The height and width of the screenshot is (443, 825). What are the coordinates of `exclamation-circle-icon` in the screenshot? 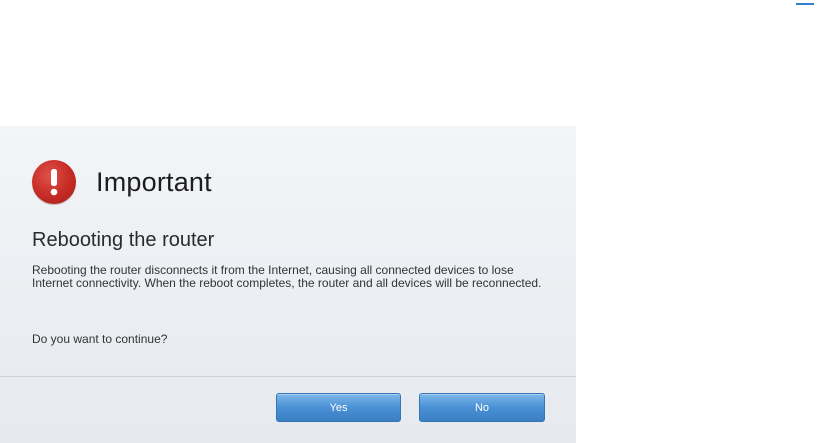 It's located at (54, 182).